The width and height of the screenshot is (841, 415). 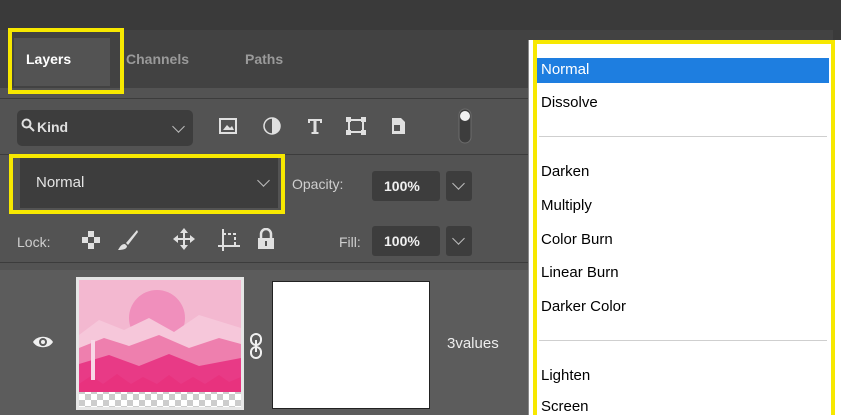 I want to click on adjustment-filter-icon, so click(x=272, y=126).